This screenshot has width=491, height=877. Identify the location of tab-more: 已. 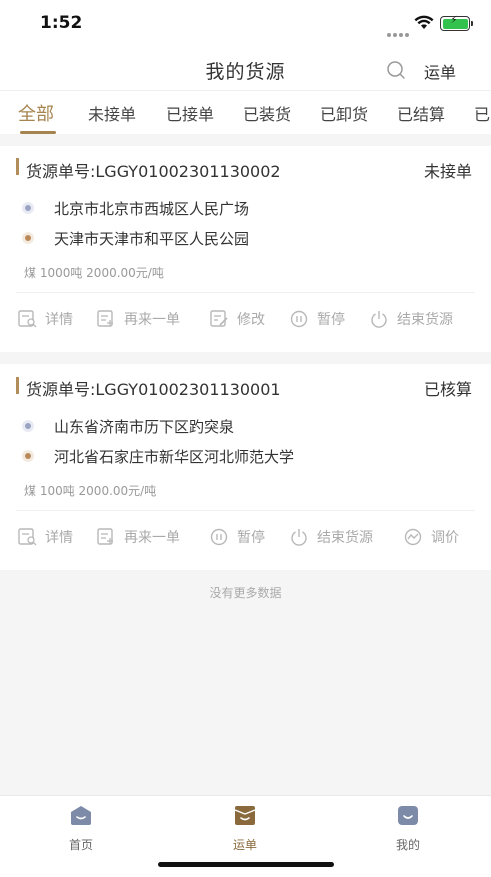
(482, 113).